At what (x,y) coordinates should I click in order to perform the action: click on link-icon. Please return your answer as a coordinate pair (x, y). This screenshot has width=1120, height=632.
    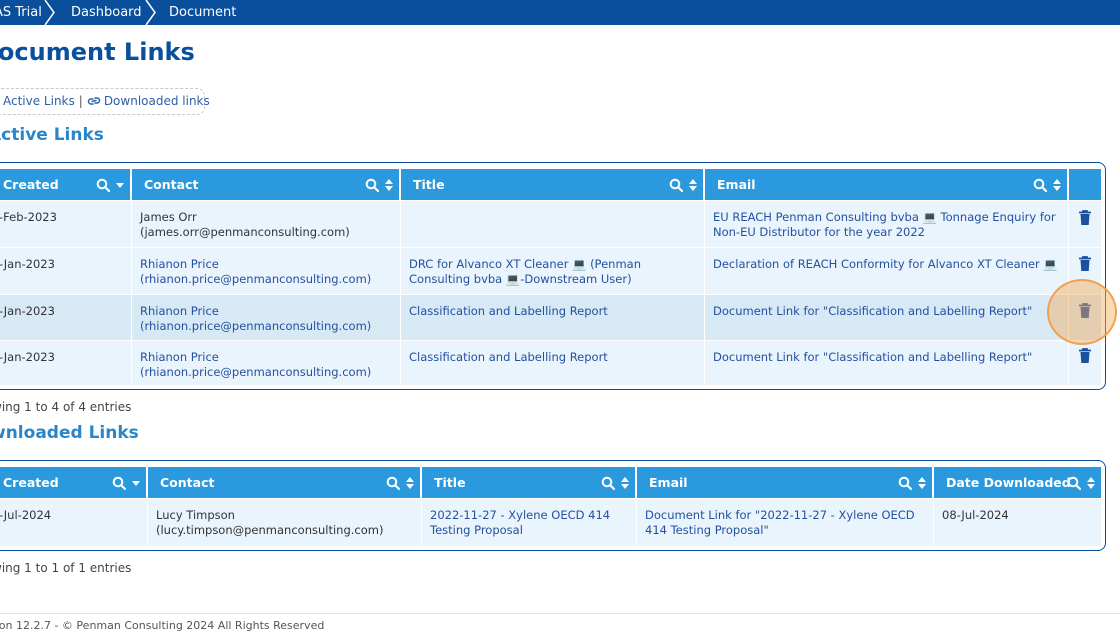
    Looking at the image, I should click on (94, 101).